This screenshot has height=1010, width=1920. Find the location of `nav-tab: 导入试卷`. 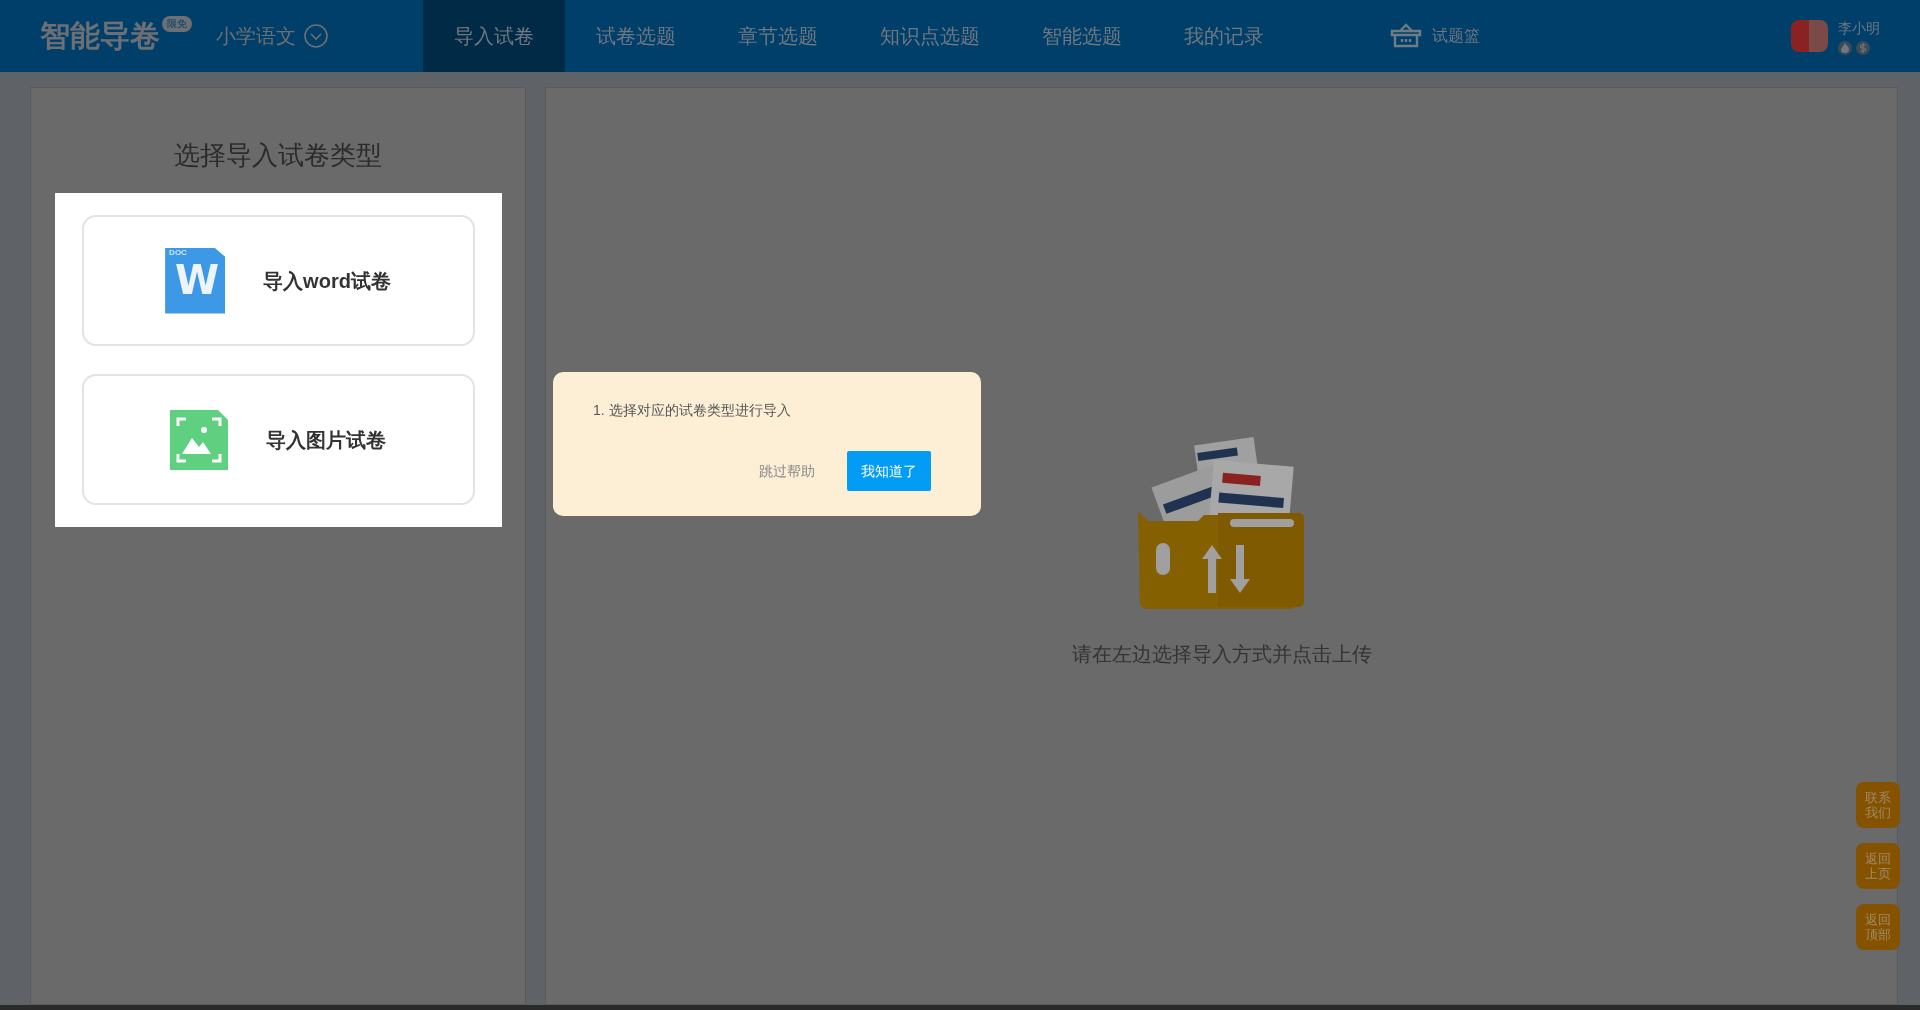

nav-tab: 导入试卷 is located at coordinates (494, 36).